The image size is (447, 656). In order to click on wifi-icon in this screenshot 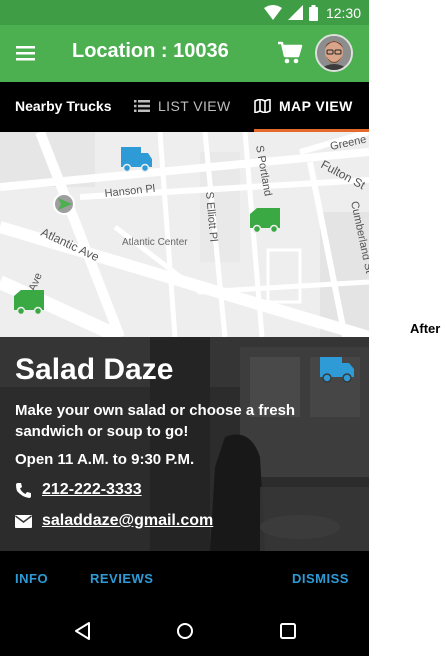, I will do `click(272, 12)`.